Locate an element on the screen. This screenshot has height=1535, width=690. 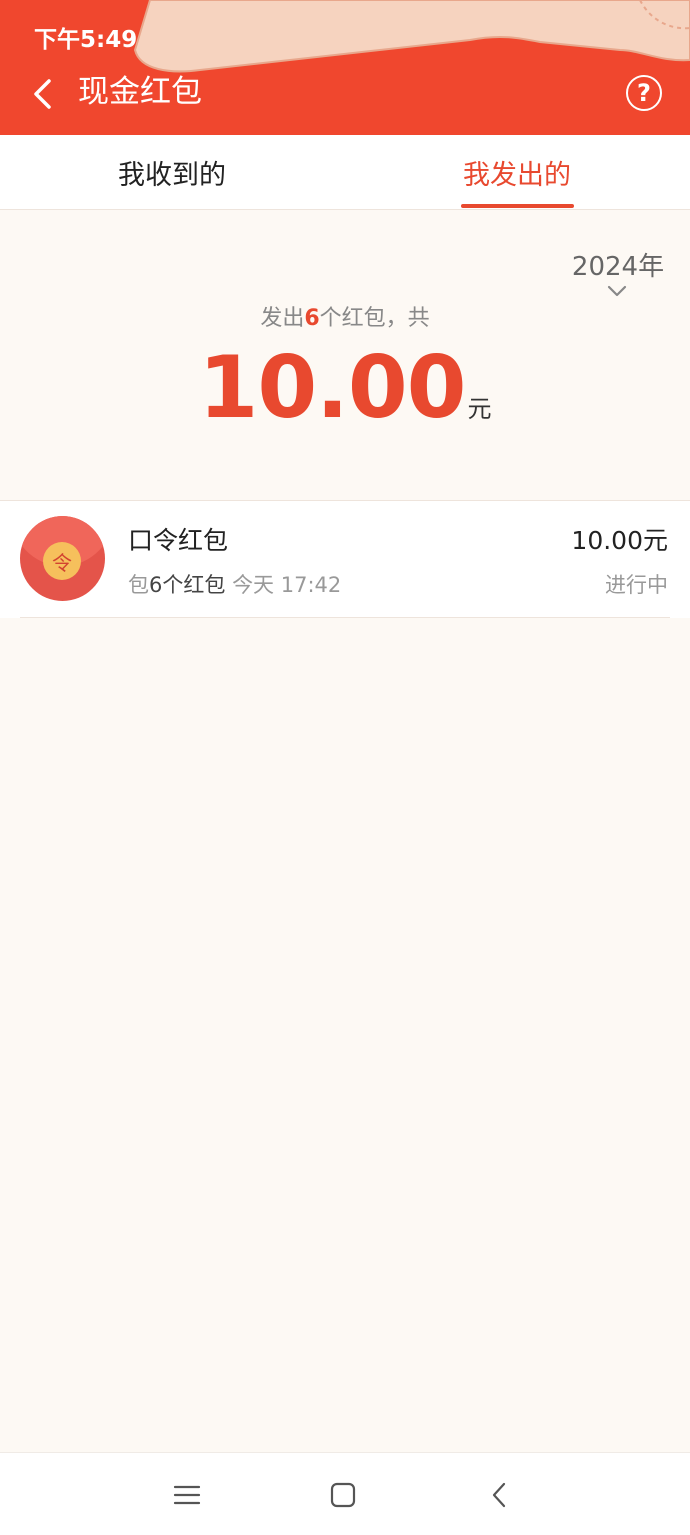
summary-prefix: 发出 is located at coordinates (282, 318).